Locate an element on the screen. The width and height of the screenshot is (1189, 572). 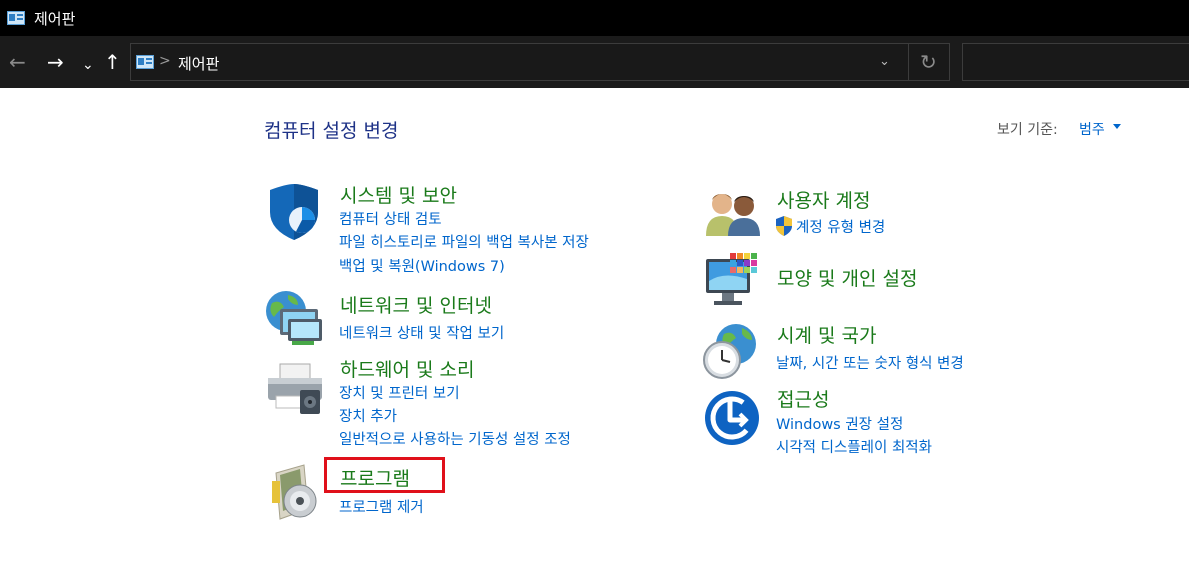
view-by-arrow-icon is located at coordinates (1117, 126).